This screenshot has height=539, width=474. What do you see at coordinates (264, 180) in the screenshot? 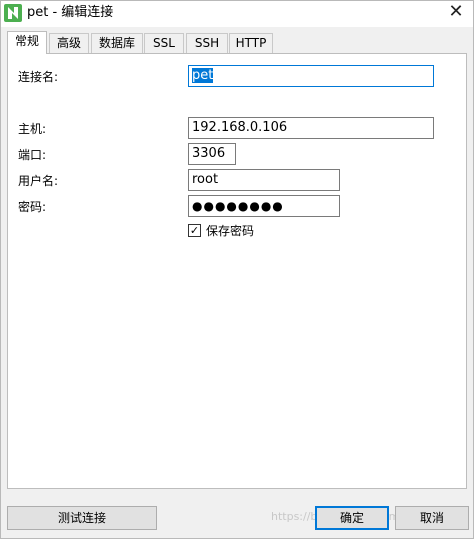
I see `username-input: root` at bounding box center [264, 180].